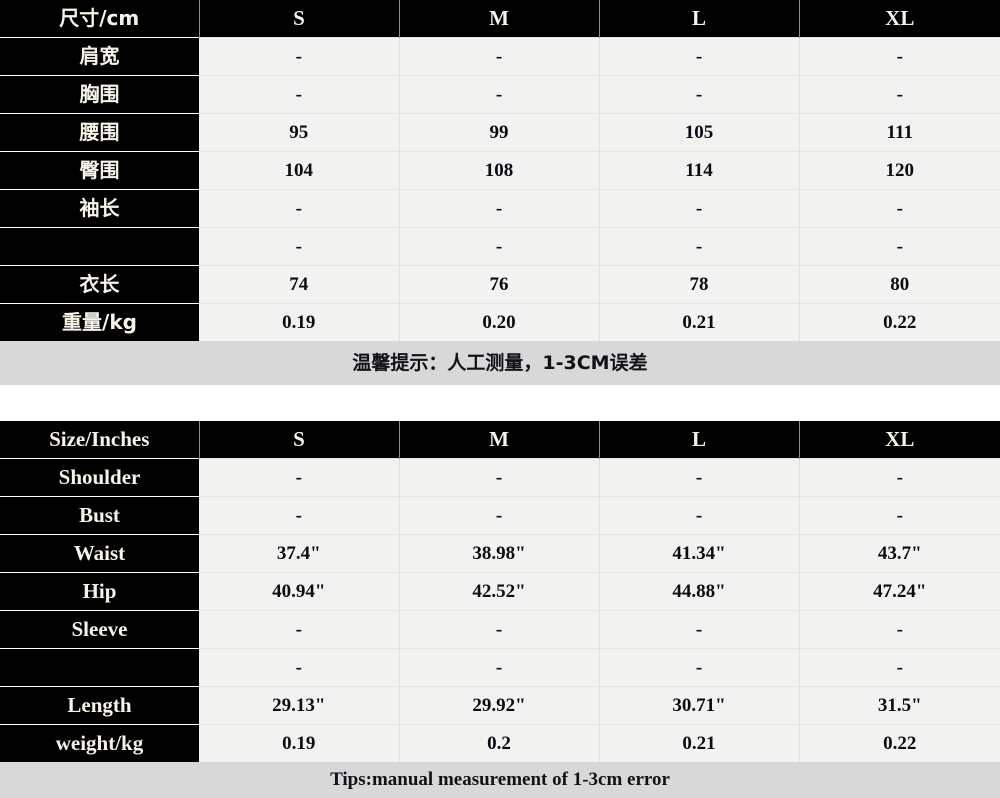  Describe the element at coordinates (99, 132) in the screenshot. I see `row-label: 腰围` at that location.